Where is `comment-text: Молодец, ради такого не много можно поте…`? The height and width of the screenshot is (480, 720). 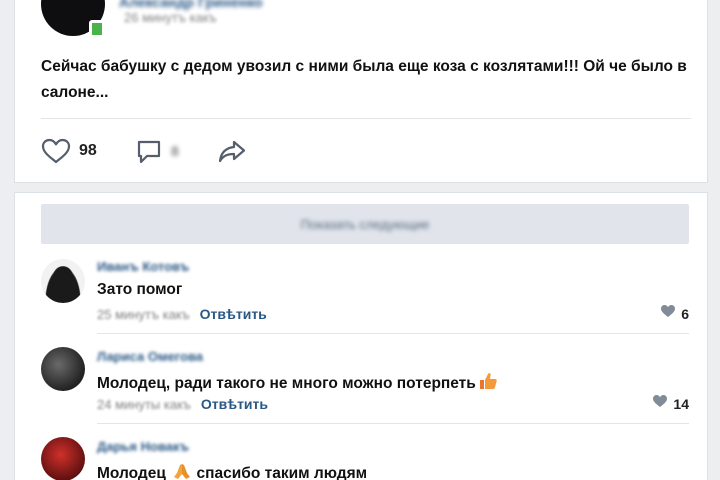
comment-text: Молодец, ради такого не много можно поте… is located at coordinates (286, 383).